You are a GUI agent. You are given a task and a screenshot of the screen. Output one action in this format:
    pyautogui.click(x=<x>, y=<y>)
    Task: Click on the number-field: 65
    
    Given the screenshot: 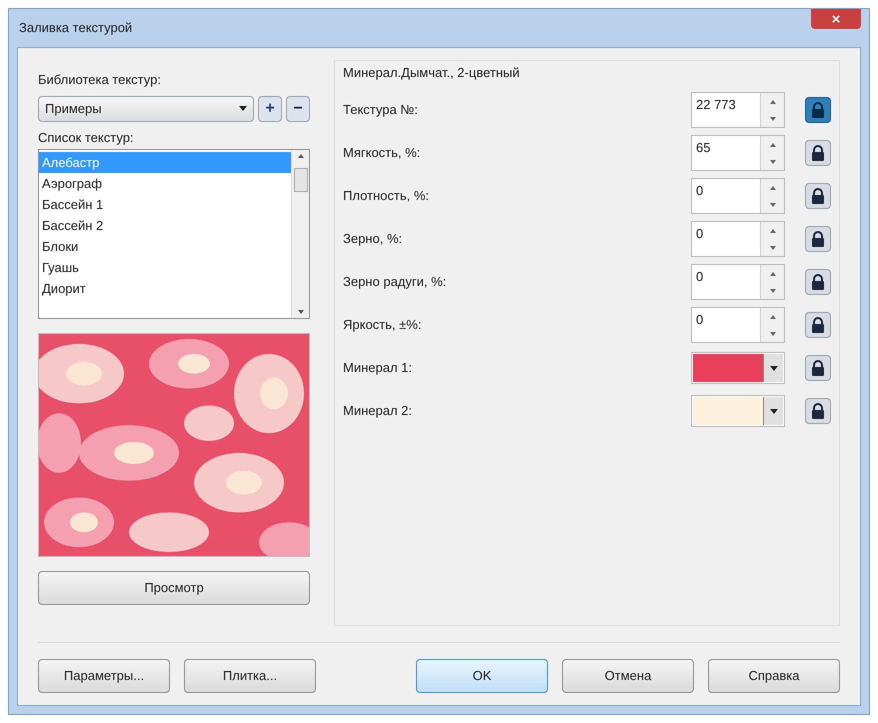 What is the action you would take?
    pyautogui.click(x=738, y=153)
    